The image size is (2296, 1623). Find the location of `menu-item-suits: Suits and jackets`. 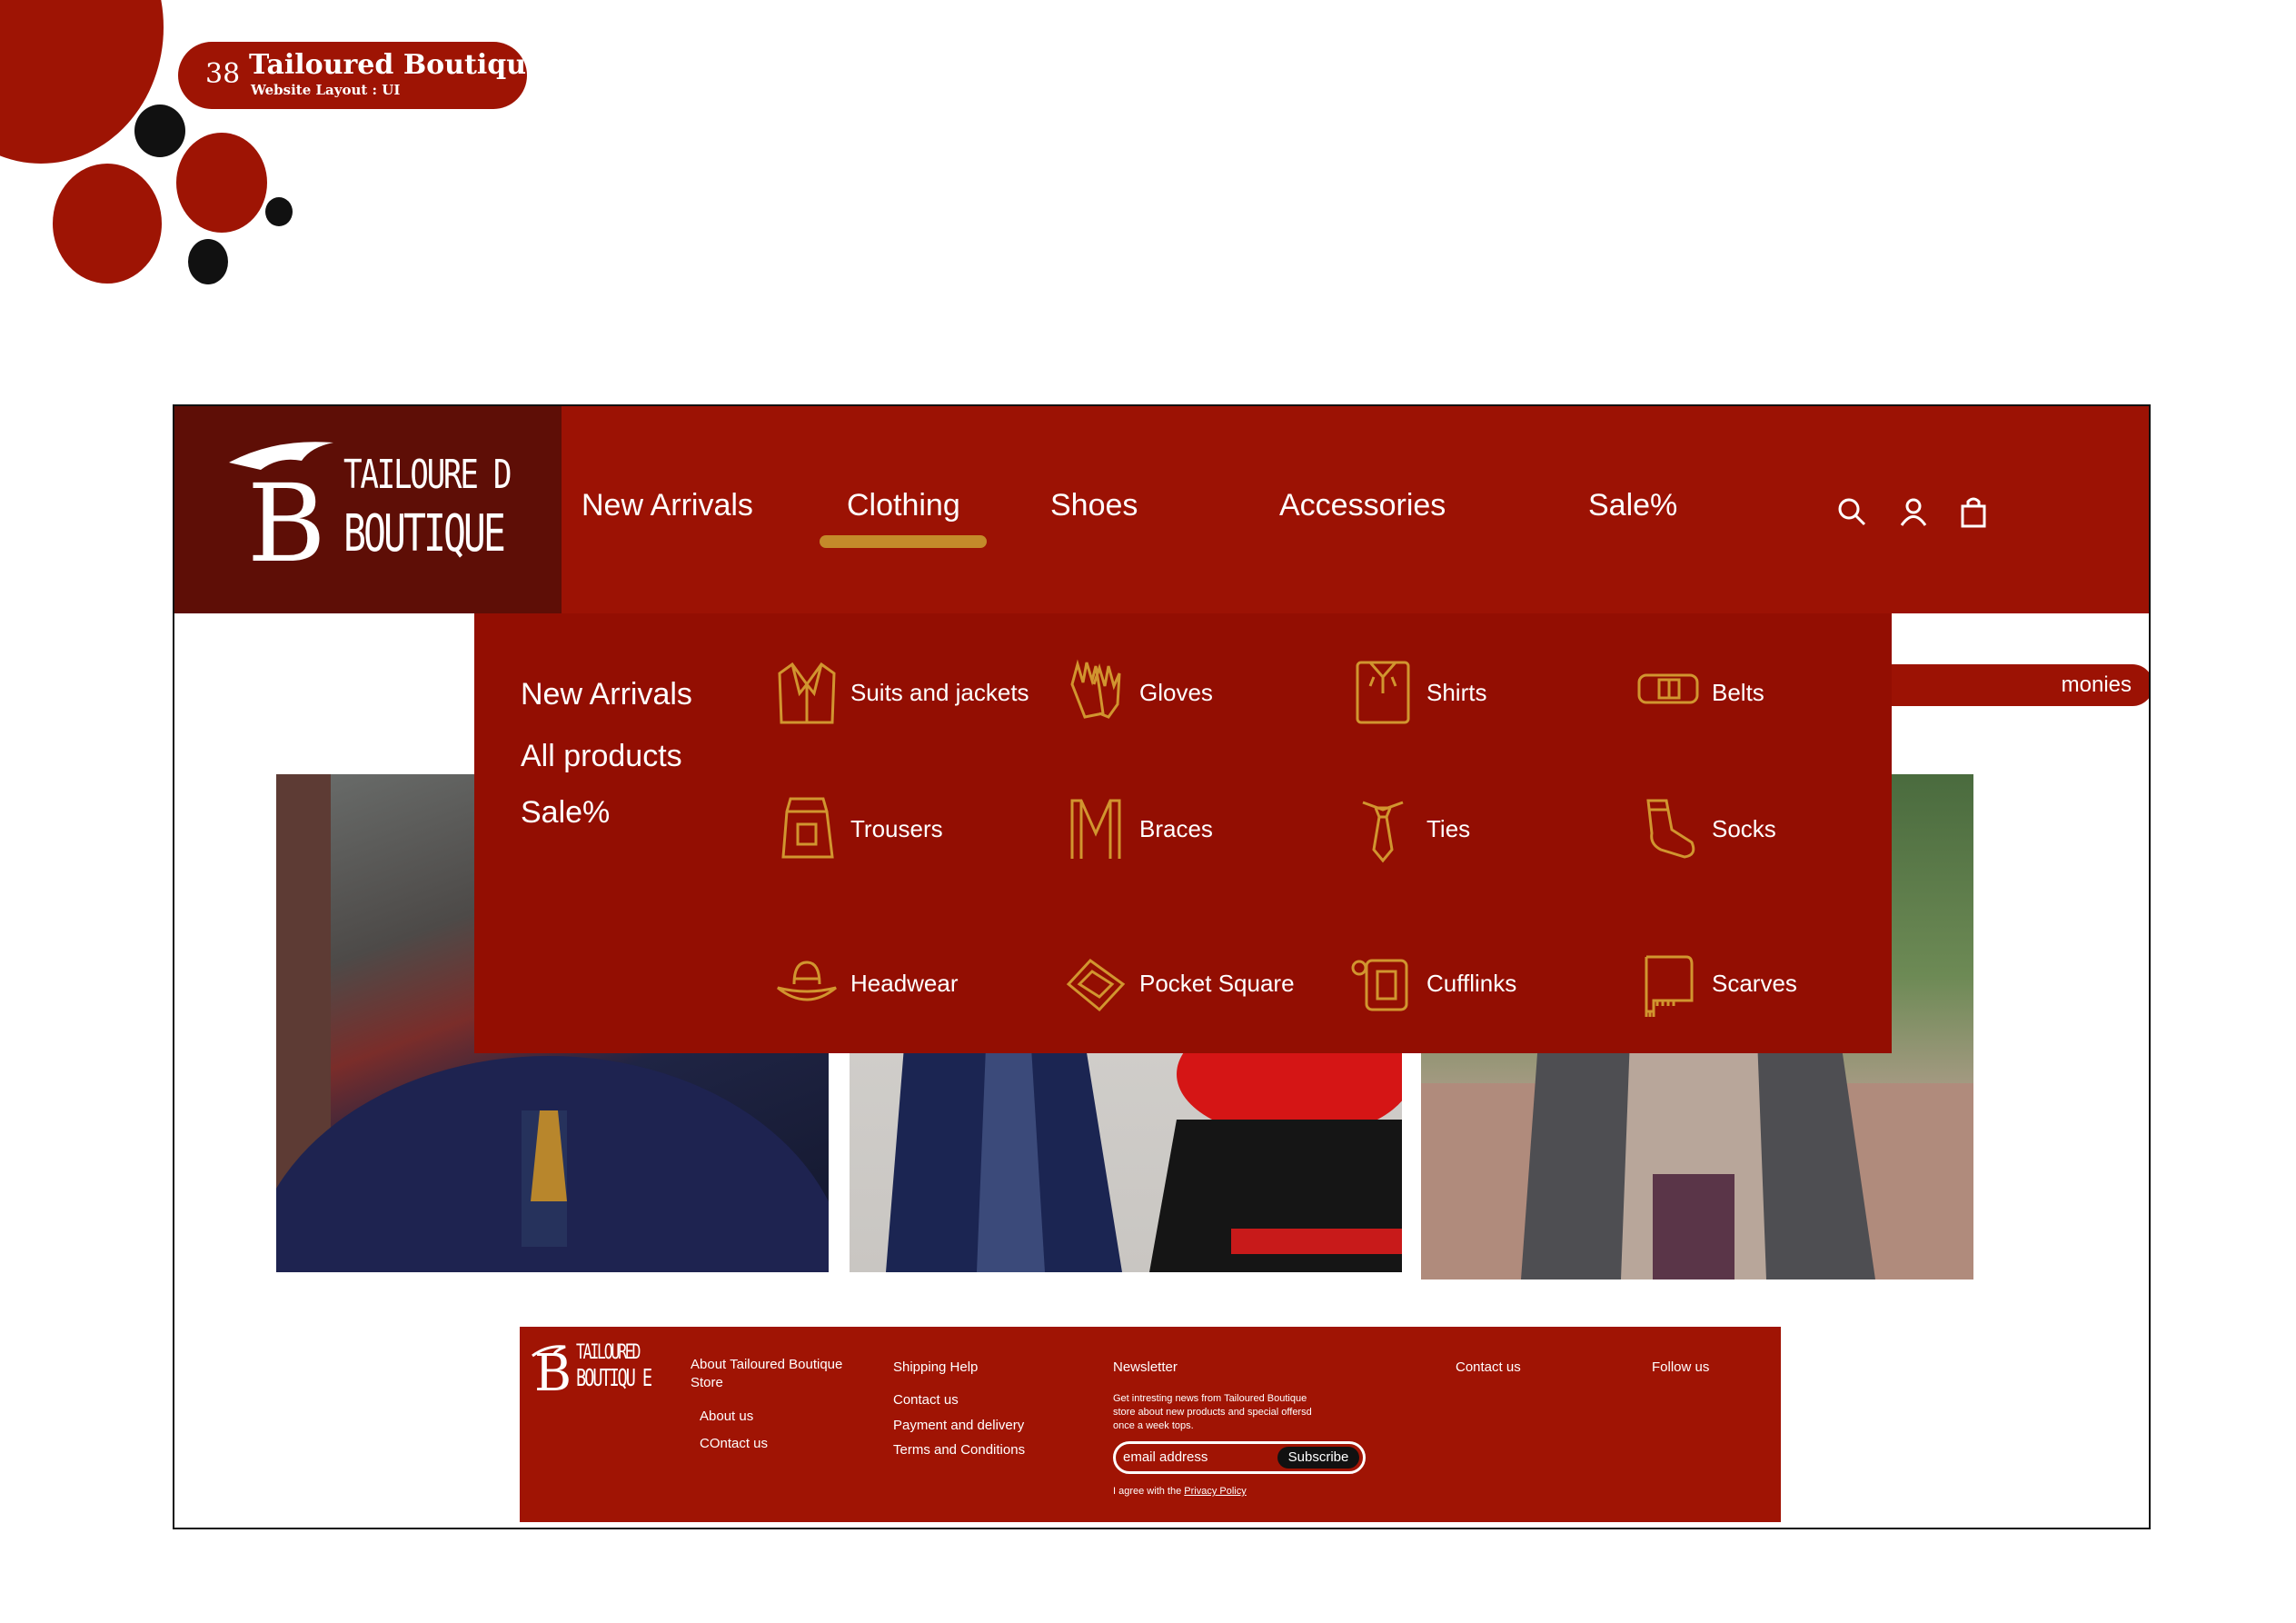

menu-item-suits: Suits and jackets is located at coordinates (910, 694).